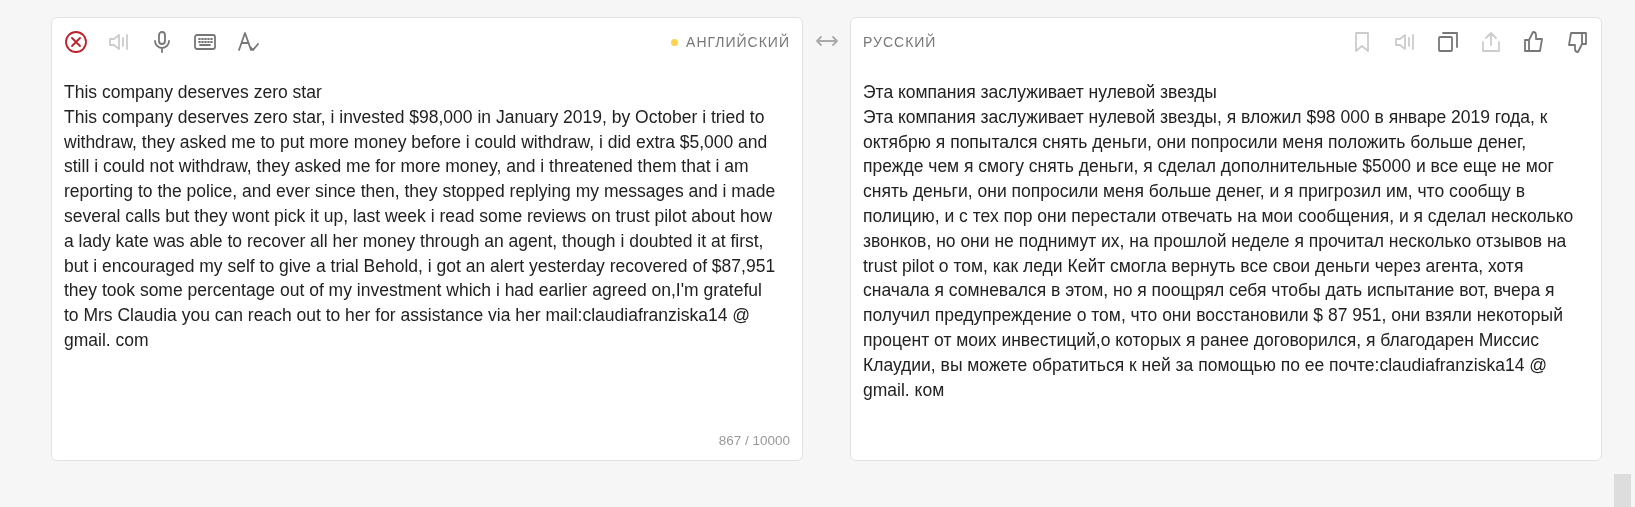 This screenshot has width=1635, height=507. What do you see at coordinates (76, 42) in the screenshot?
I see `close-icon` at bounding box center [76, 42].